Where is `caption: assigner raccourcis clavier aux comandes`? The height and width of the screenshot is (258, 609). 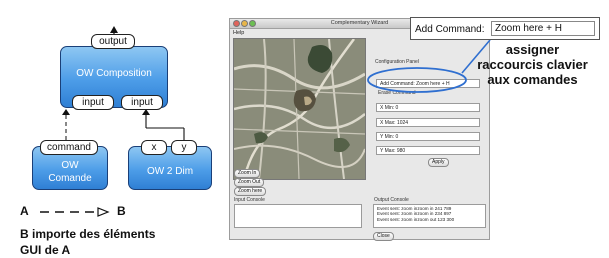 caption: assigner raccourcis clavier aux comandes is located at coordinates (532, 64).